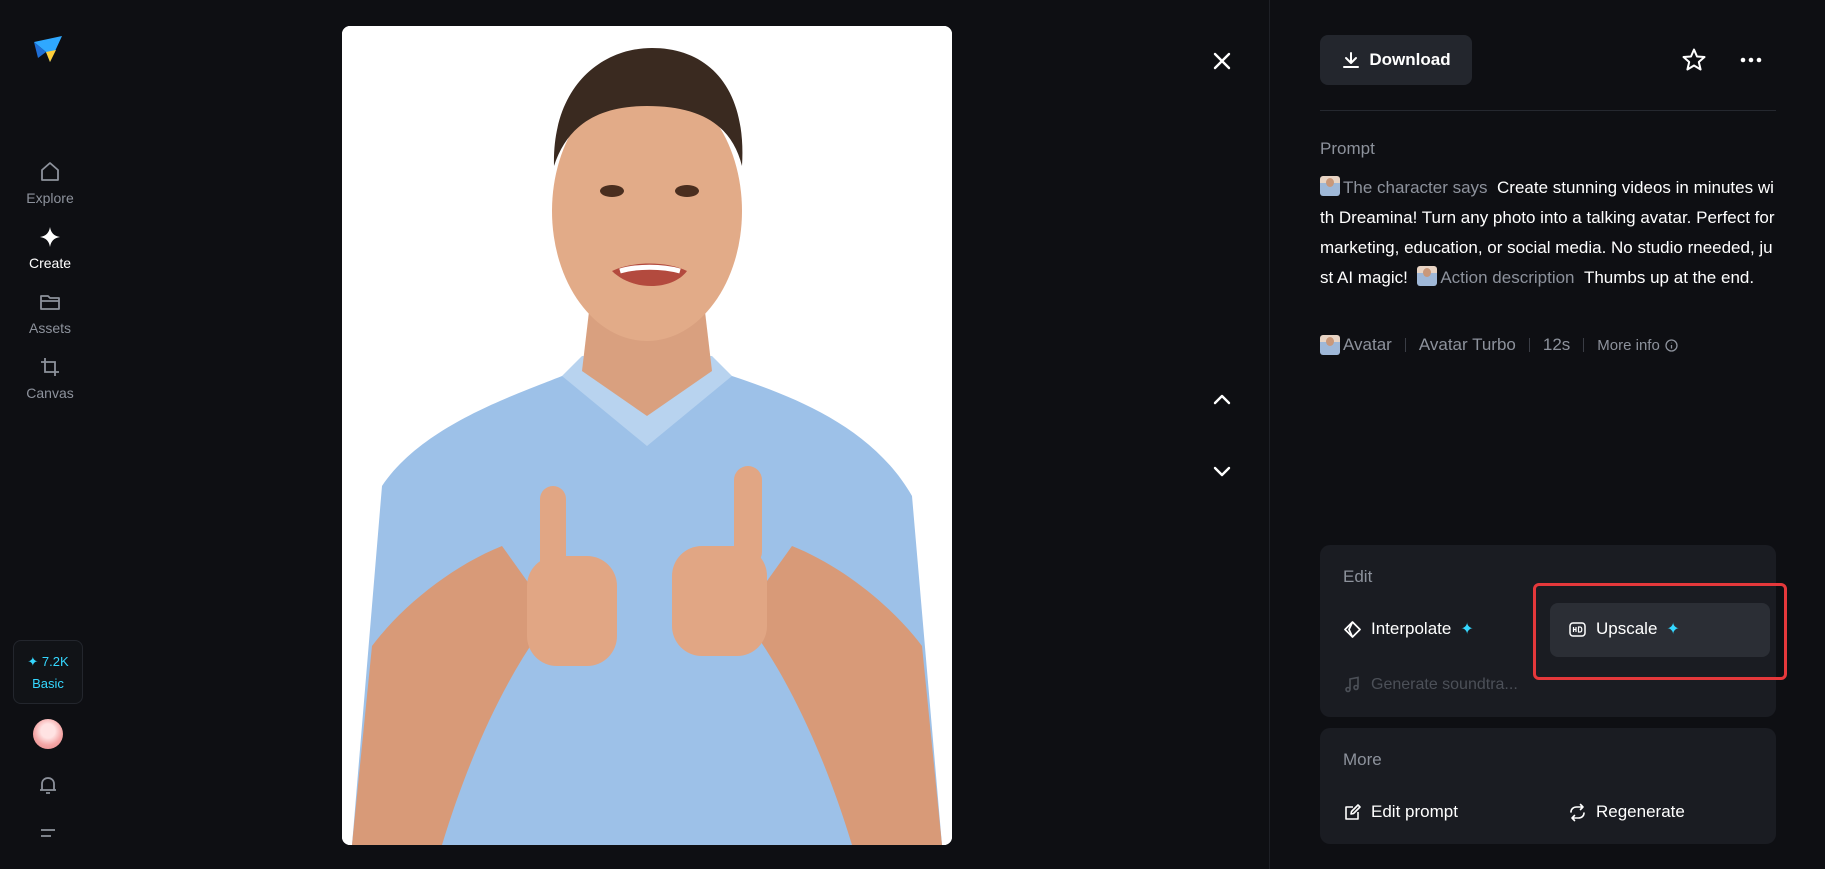 The height and width of the screenshot is (869, 1825). Describe the element at coordinates (48, 50) in the screenshot. I see `app-logo-icon` at that location.